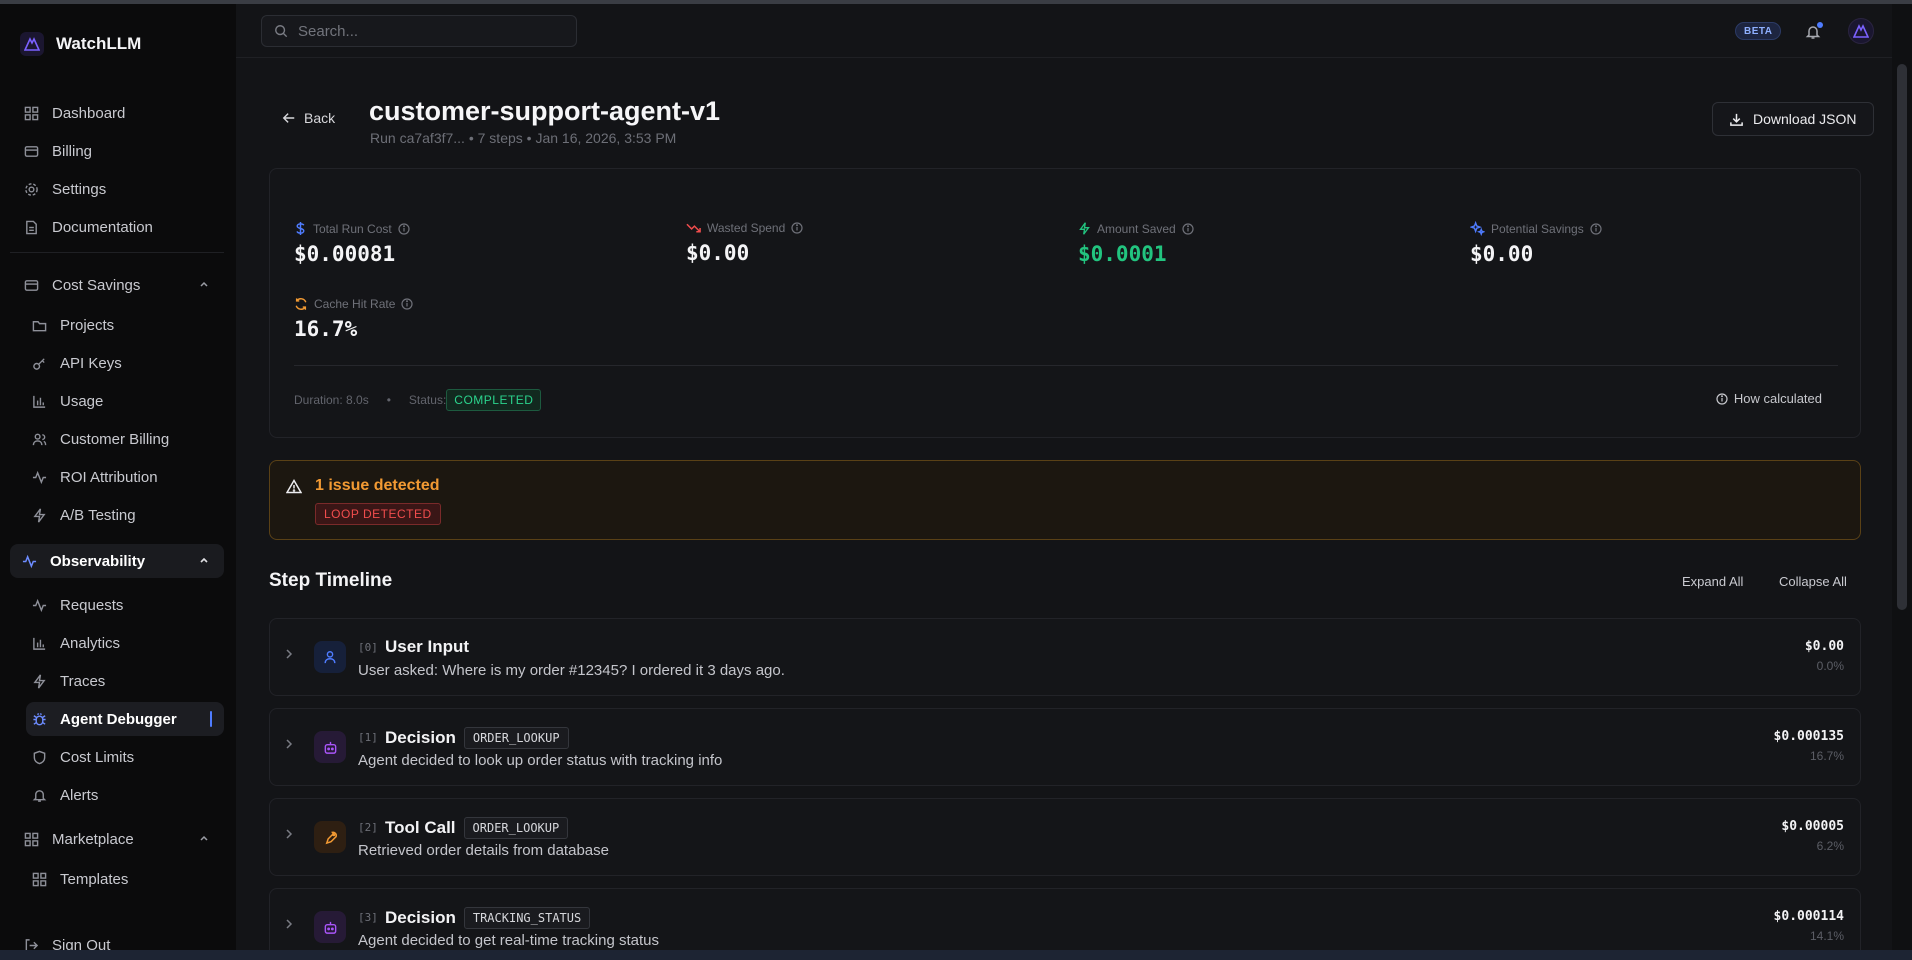 The height and width of the screenshot is (960, 1912). Describe the element at coordinates (83, 681) in the screenshot. I see `sidebar-item-label: Traces` at that location.